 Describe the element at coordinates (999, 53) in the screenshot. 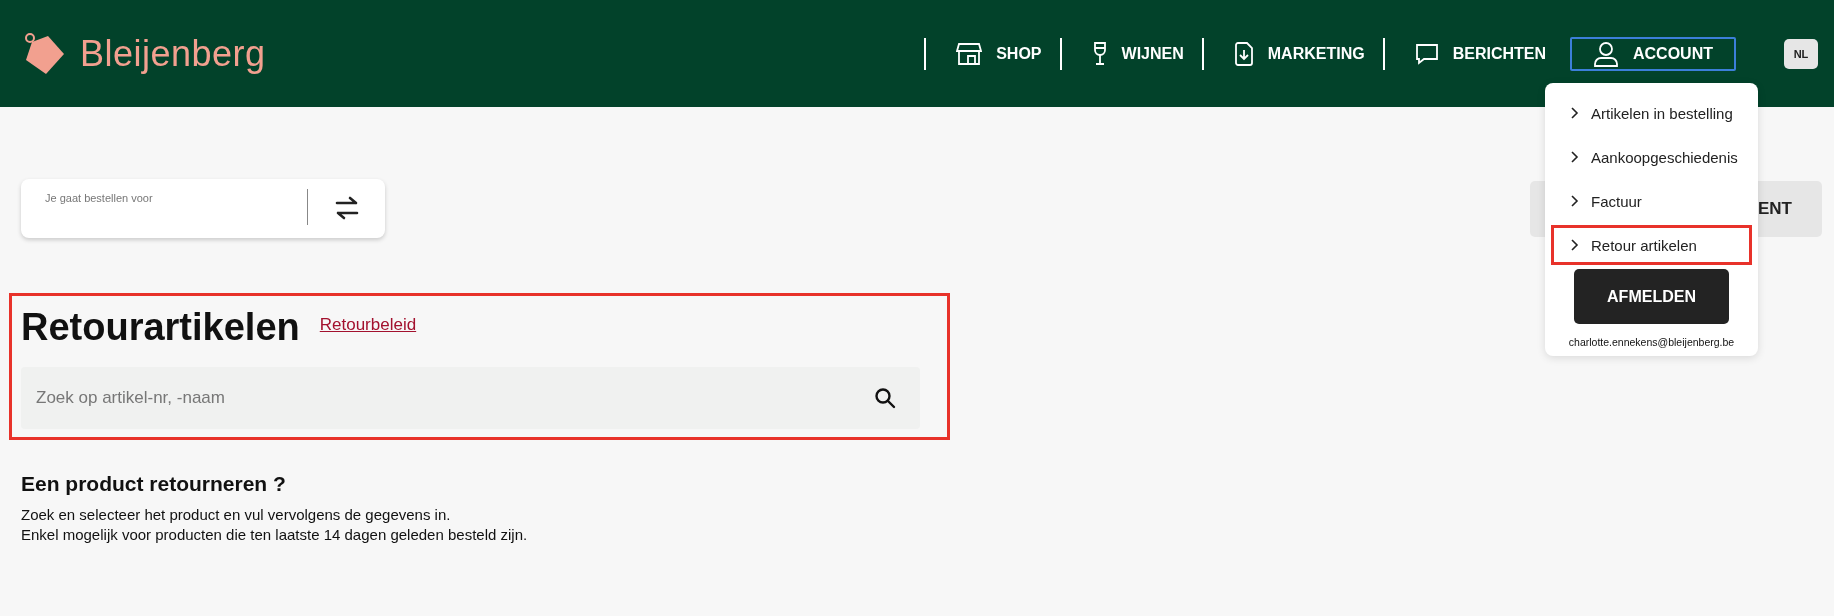

I see `nav-link: SHOP` at that location.